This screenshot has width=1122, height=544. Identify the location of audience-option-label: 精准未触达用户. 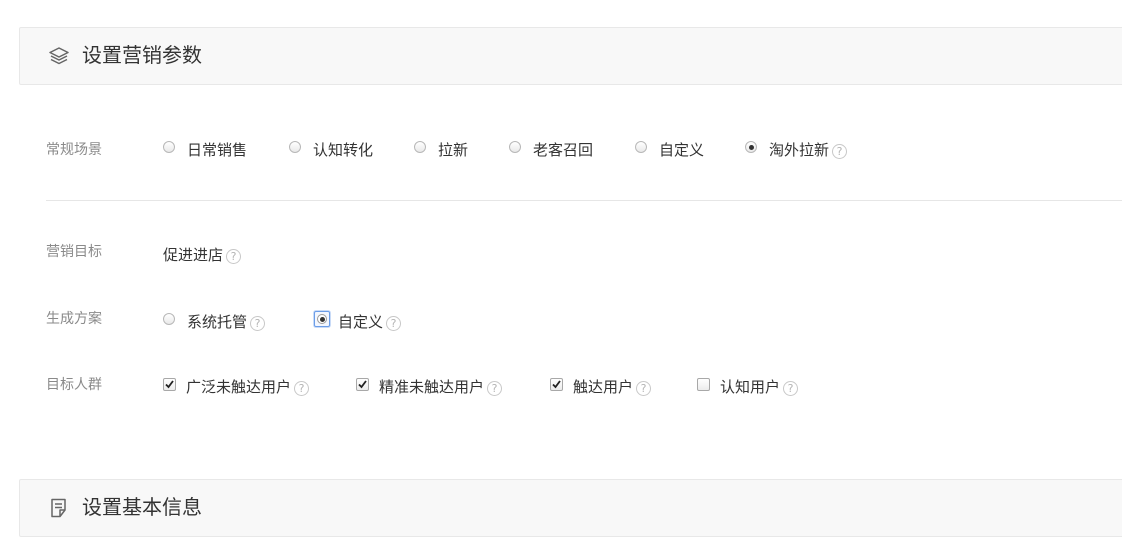
(432, 387).